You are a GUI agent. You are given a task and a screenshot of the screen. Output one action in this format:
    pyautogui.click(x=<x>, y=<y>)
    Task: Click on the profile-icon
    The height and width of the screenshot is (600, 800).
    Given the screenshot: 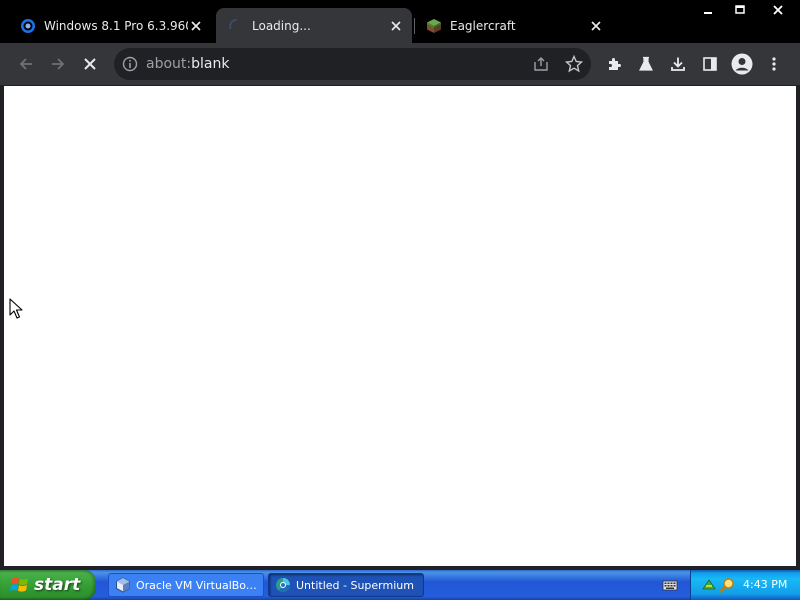 What is the action you would take?
    pyautogui.click(x=742, y=64)
    